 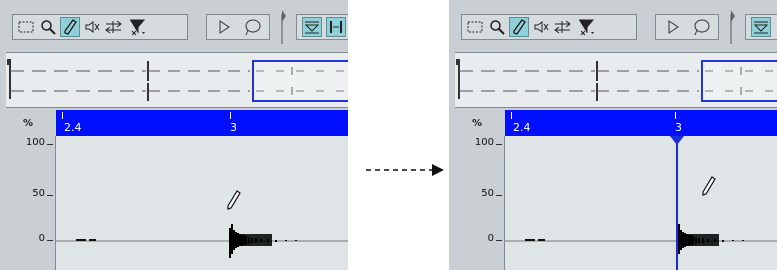 I want to click on transition-arrow-icon, so click(x=405, y=170).